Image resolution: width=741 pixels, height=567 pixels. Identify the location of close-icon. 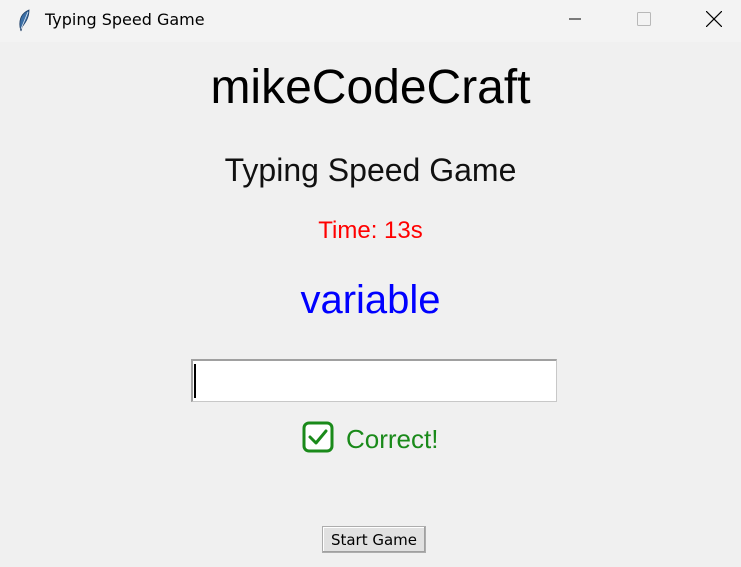
(714, 21).